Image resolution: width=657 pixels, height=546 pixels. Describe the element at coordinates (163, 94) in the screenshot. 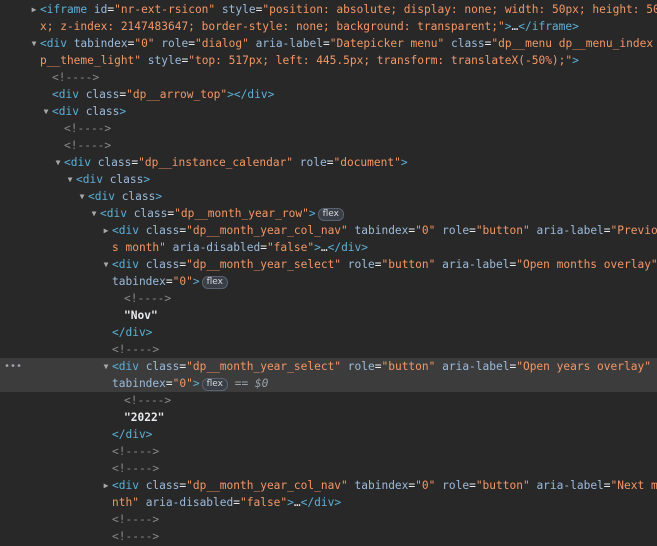

I see `dom-node-markup: <div class="dp__arrow_top"></div>` at that location.